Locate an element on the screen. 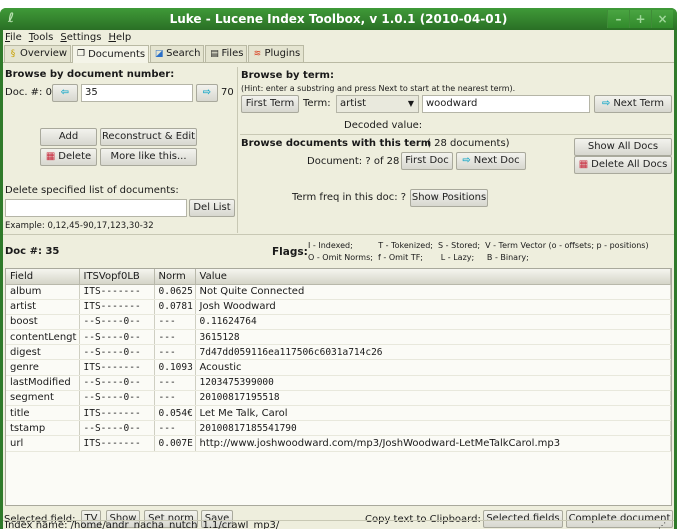 This screenshot has height=529, width=677. term-divider is located at coordinates (456, 134).